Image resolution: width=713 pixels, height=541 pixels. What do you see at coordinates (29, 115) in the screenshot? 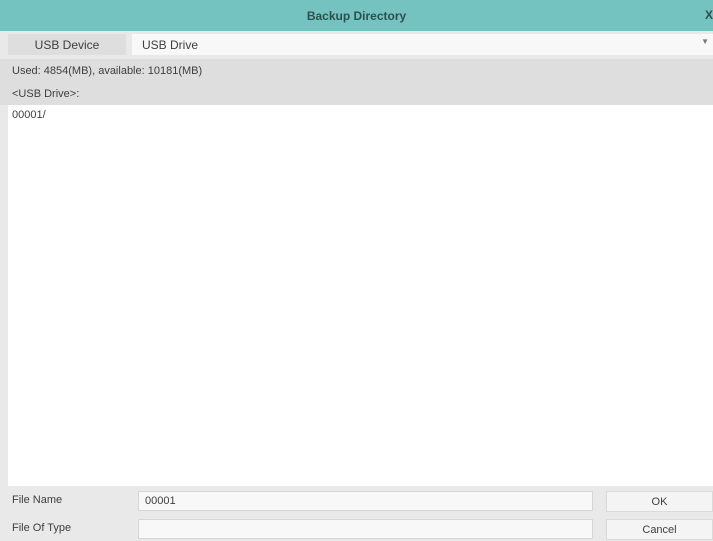
I see `file-item-name: 00001/` at bounding box center [29, 115].